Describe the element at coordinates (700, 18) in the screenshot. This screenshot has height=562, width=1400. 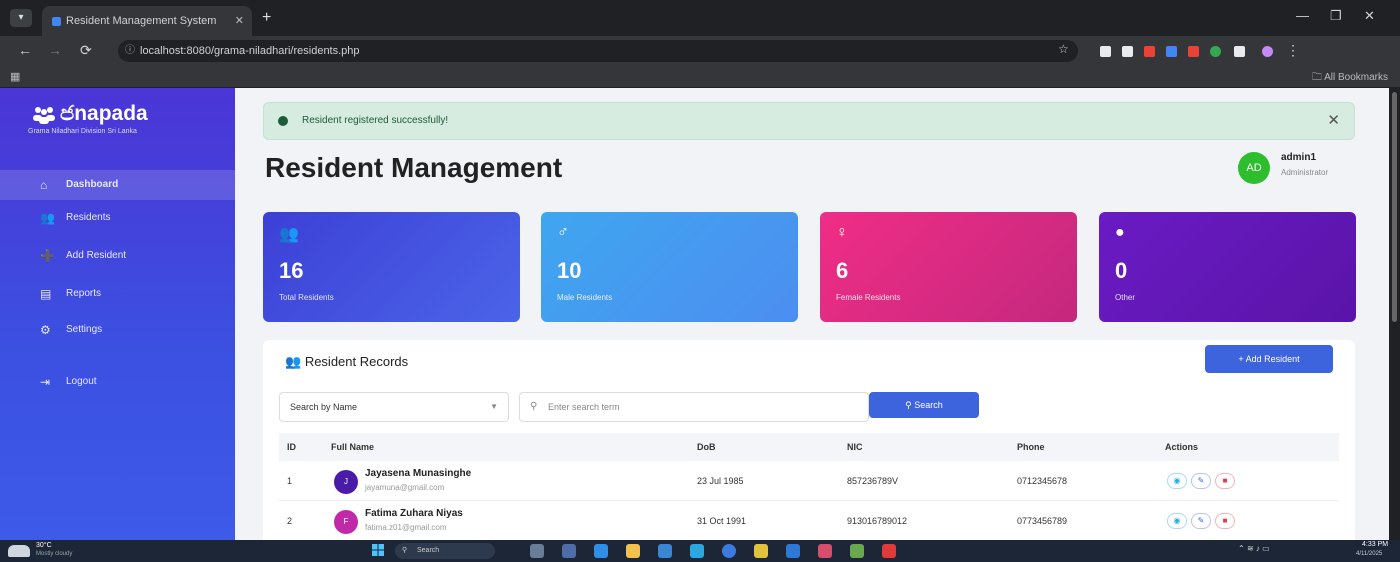
I see `browser-tab-bar: ▾ Resident Management System ✕ + — ❐ ✕` at that location.